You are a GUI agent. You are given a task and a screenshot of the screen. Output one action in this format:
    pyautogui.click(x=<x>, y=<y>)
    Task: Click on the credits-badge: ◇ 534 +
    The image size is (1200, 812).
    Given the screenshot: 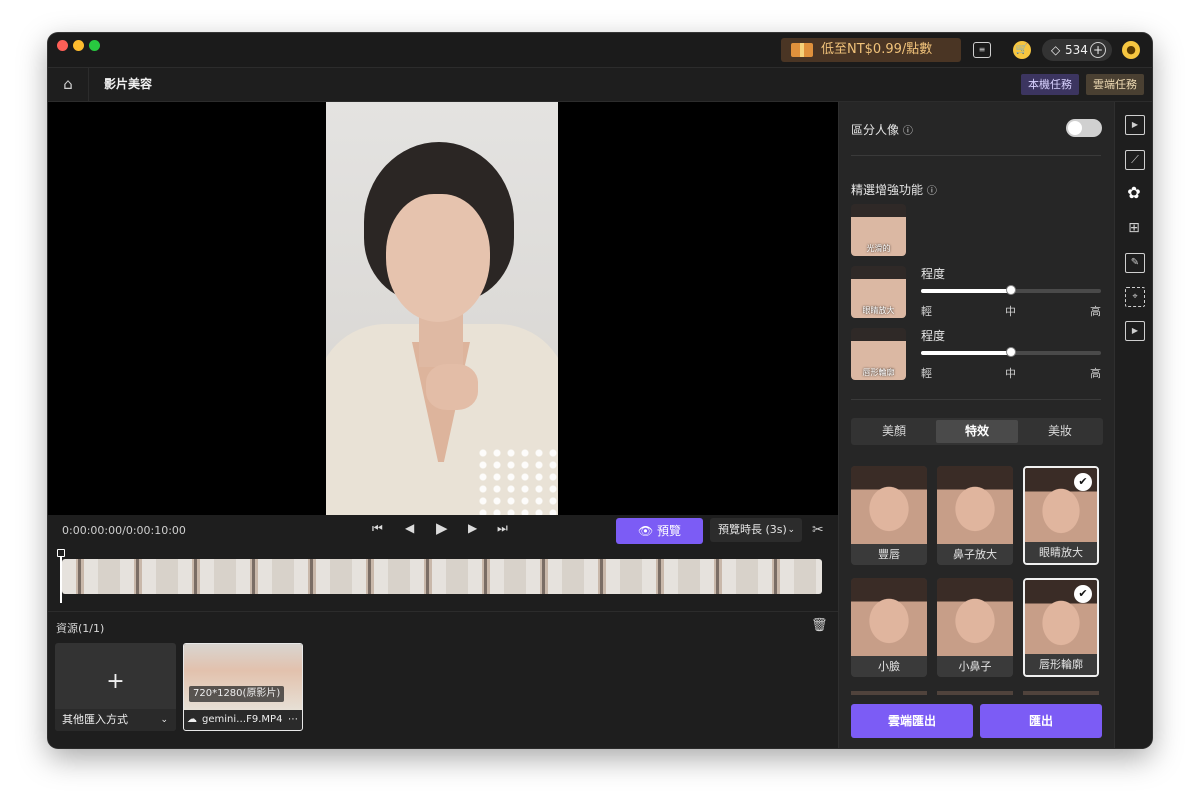 What is the action you would take?
    pyautogui.click(x=1077, y=50)
    